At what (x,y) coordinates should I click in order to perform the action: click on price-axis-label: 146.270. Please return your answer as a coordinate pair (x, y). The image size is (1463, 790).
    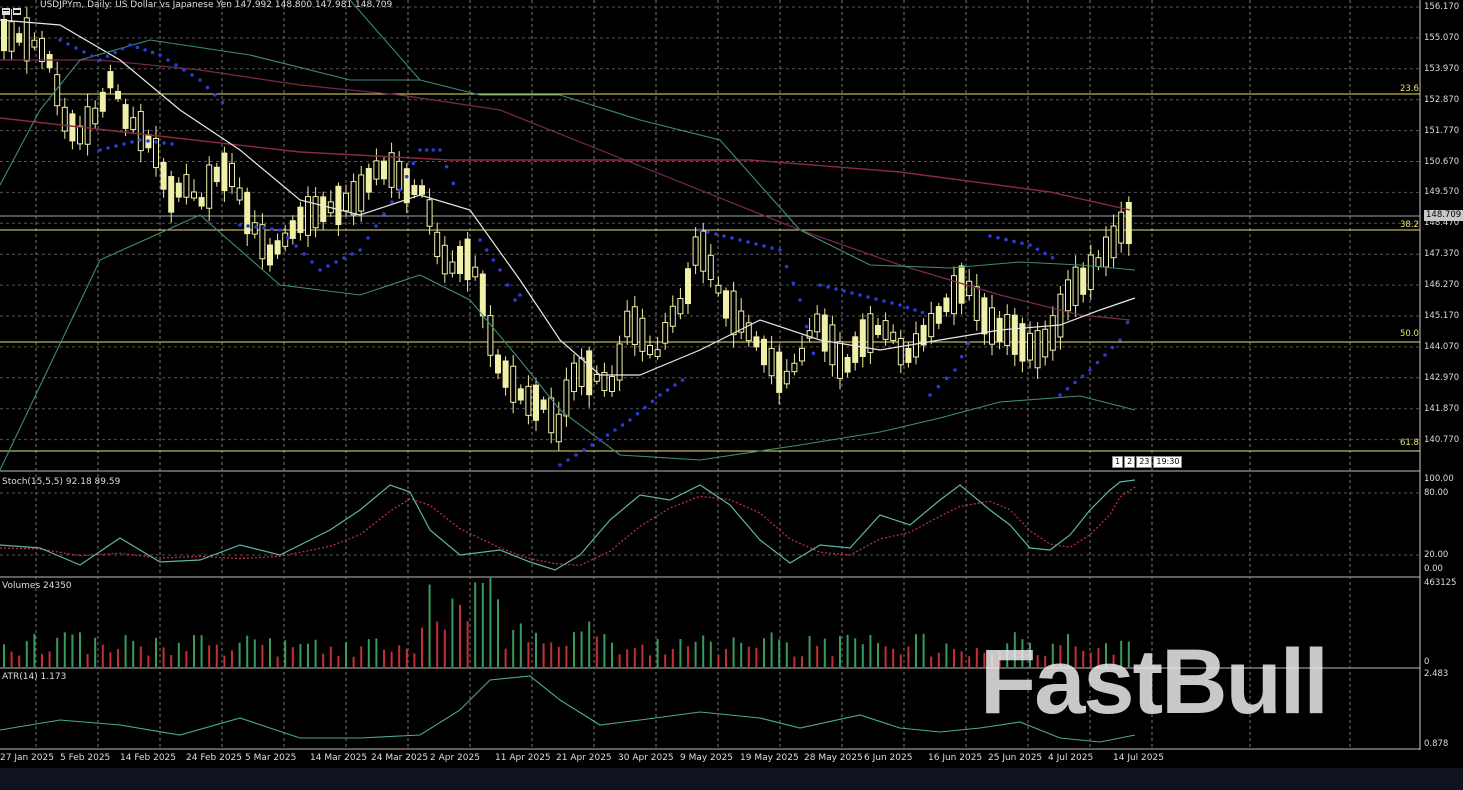
    Looking at the image, I should click on (1442, 285).